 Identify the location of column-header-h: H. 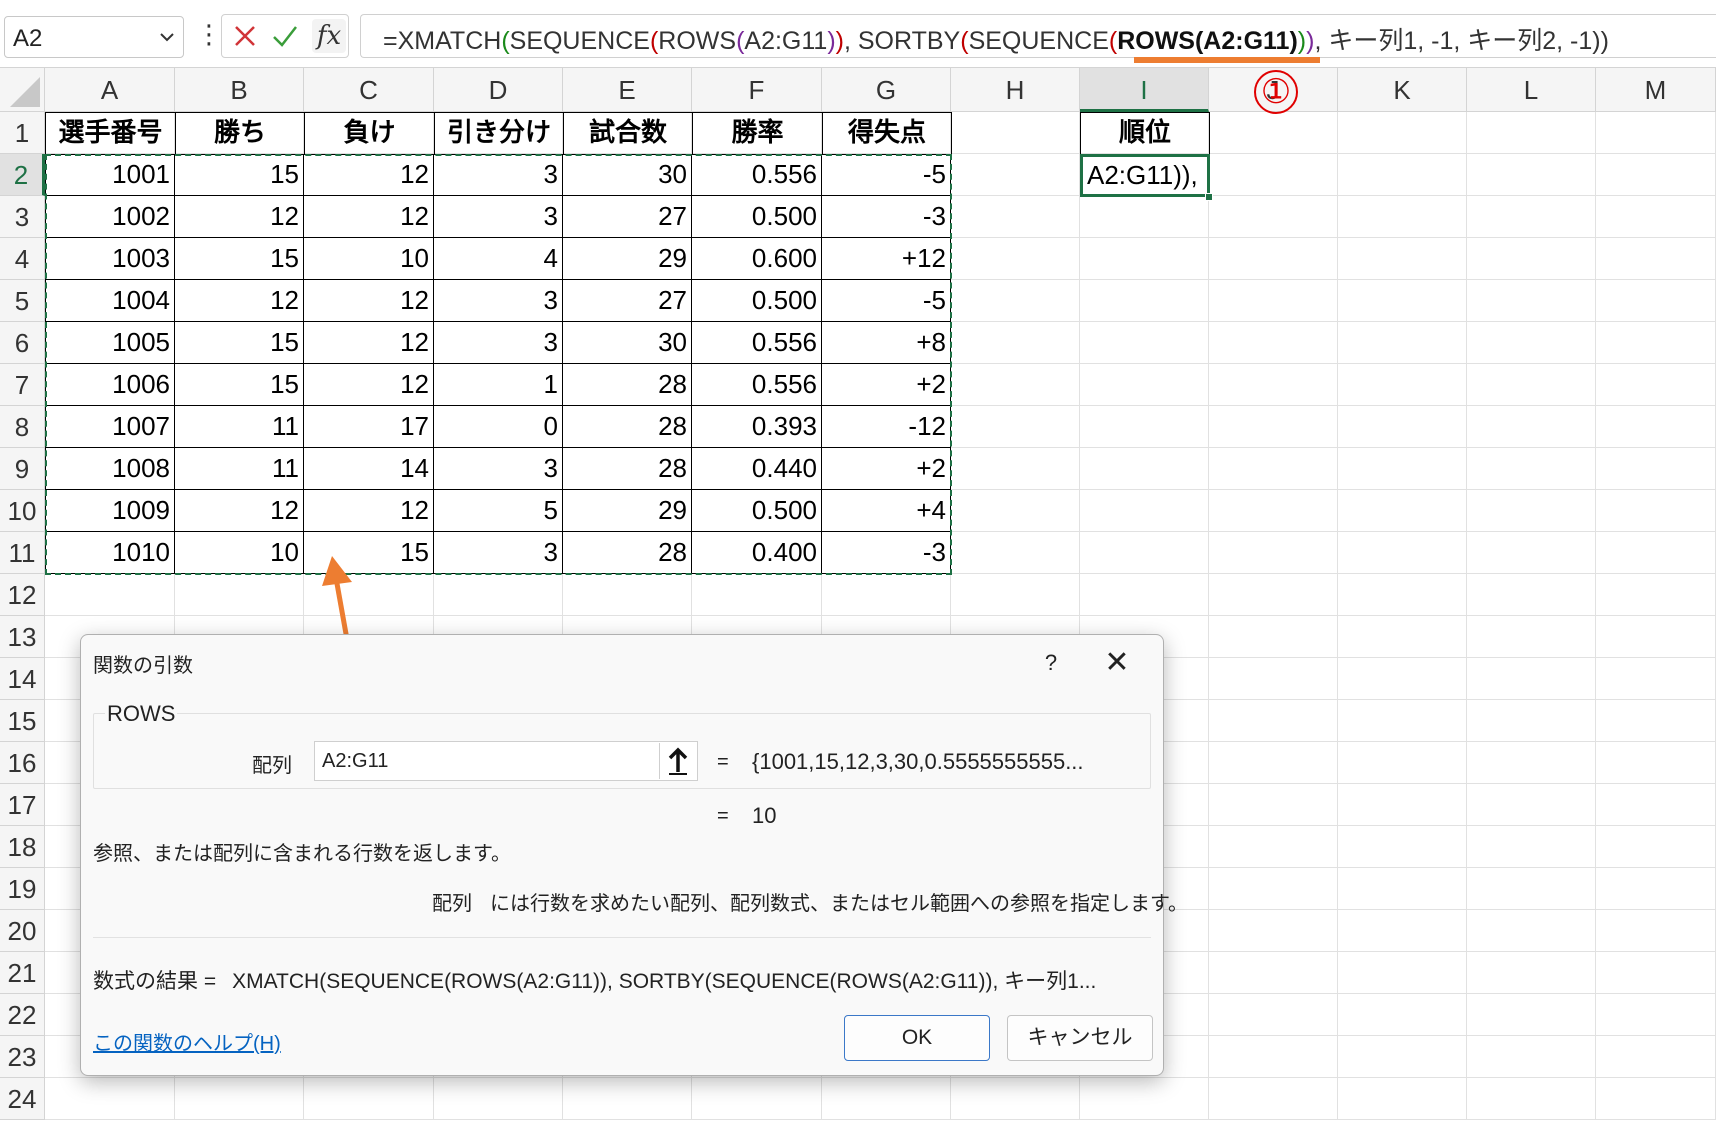
(1015, 90).